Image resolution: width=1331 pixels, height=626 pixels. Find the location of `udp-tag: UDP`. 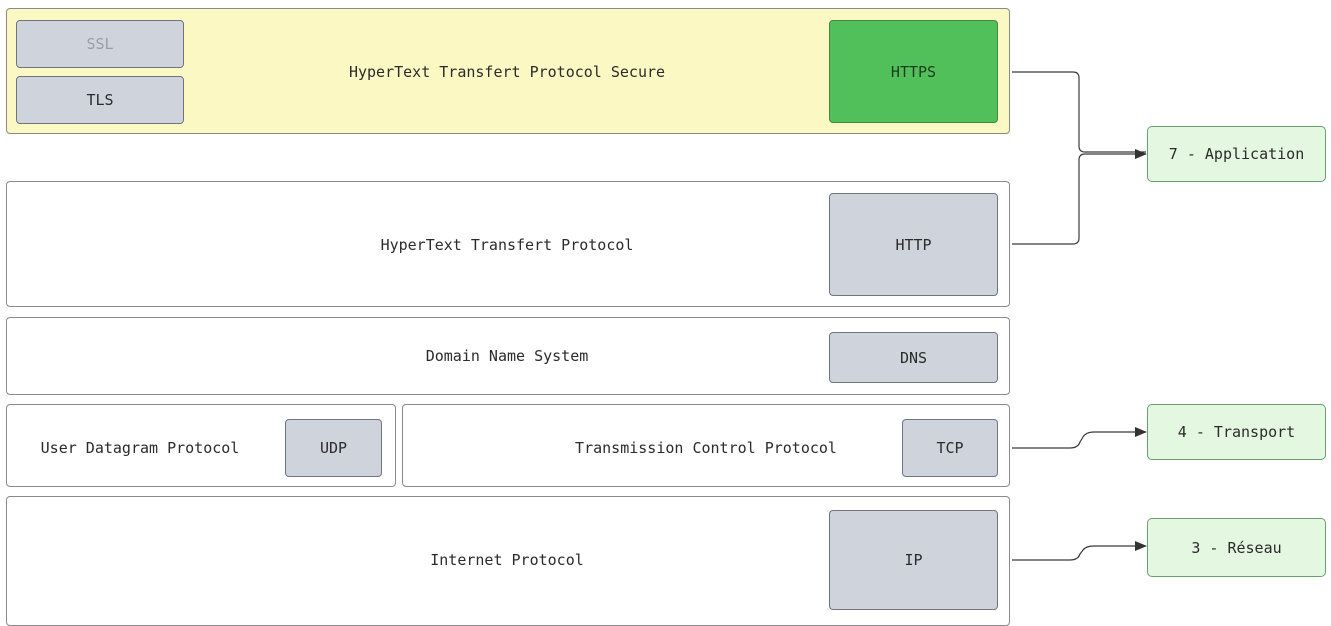

udp-tag: UDP is located at coordinates (333, 448).